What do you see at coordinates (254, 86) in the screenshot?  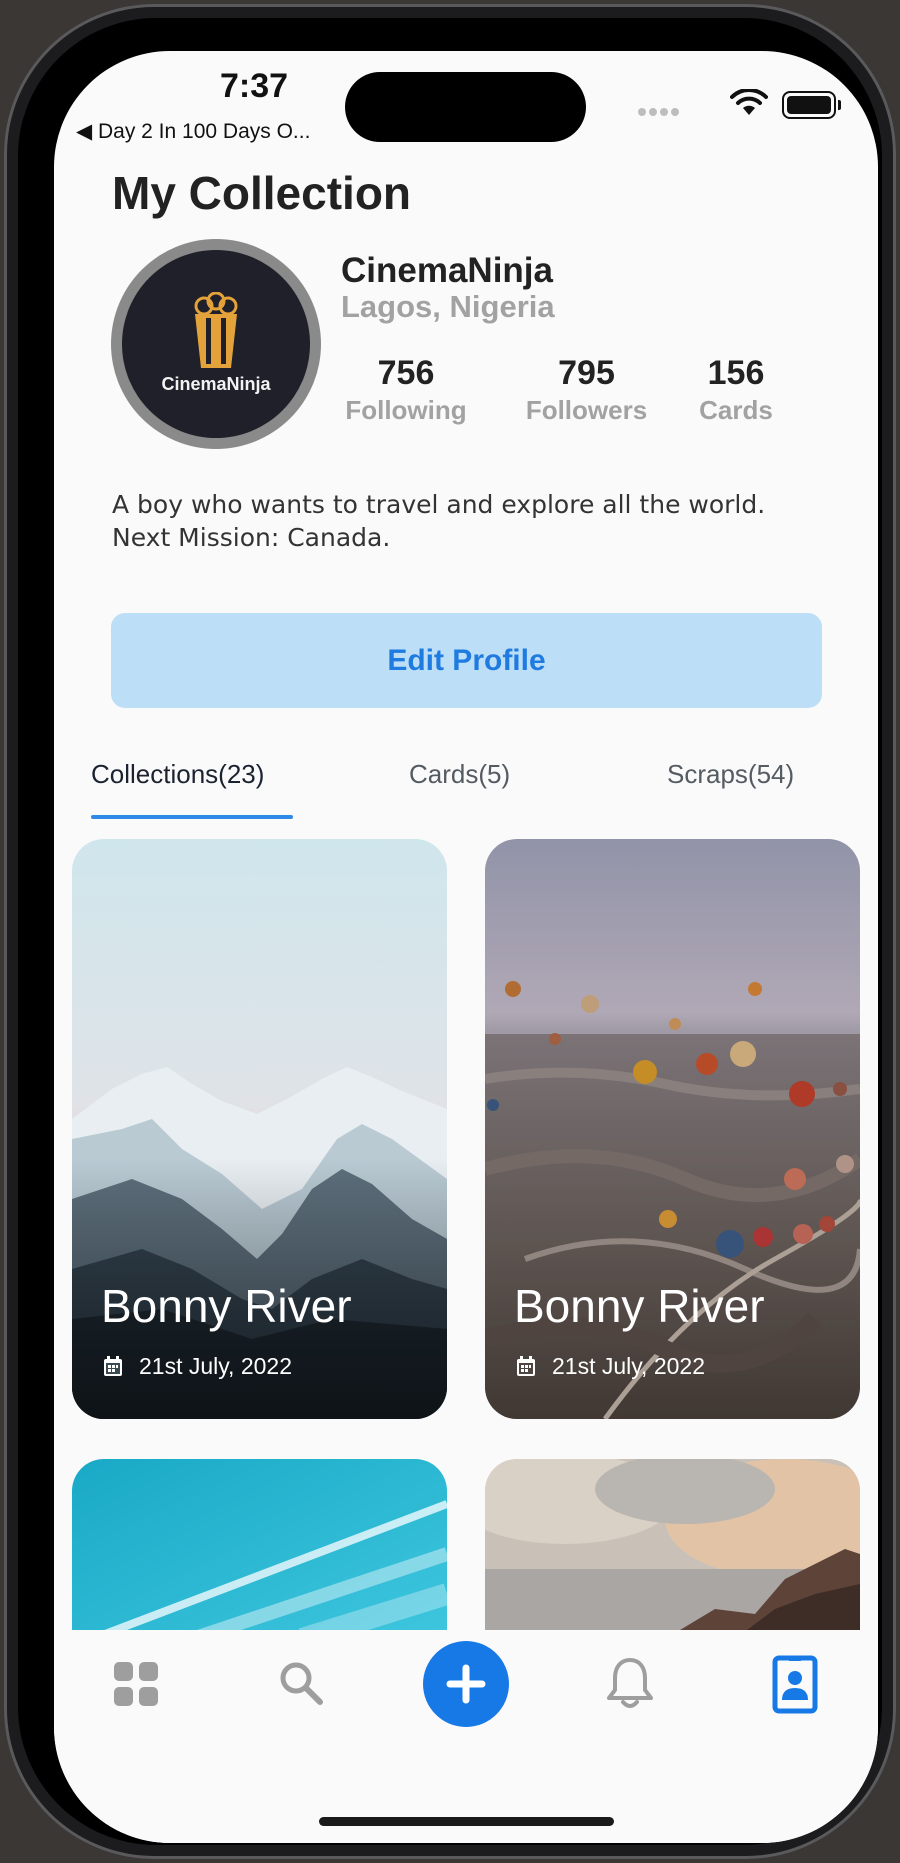 I see `status-time: 7:37` at bounding box center [254, 86].